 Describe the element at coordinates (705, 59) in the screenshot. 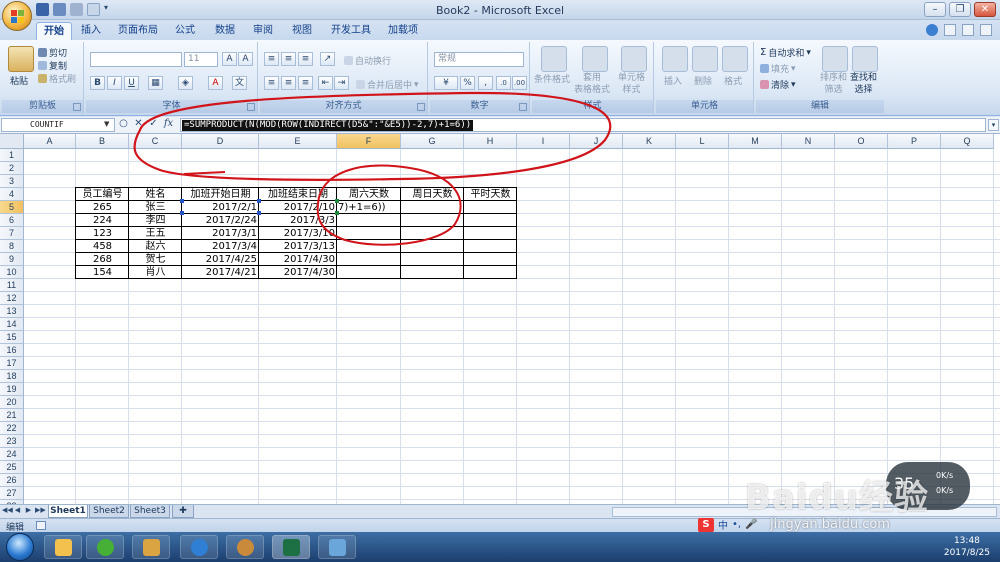

I see `delete-cells-icon` at that location.